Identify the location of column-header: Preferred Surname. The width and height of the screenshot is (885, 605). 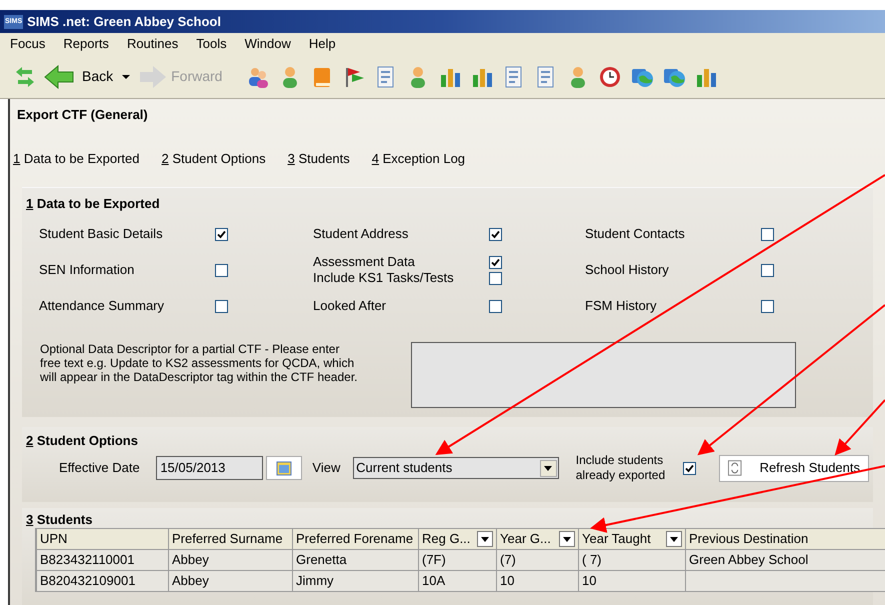
(231, 539).